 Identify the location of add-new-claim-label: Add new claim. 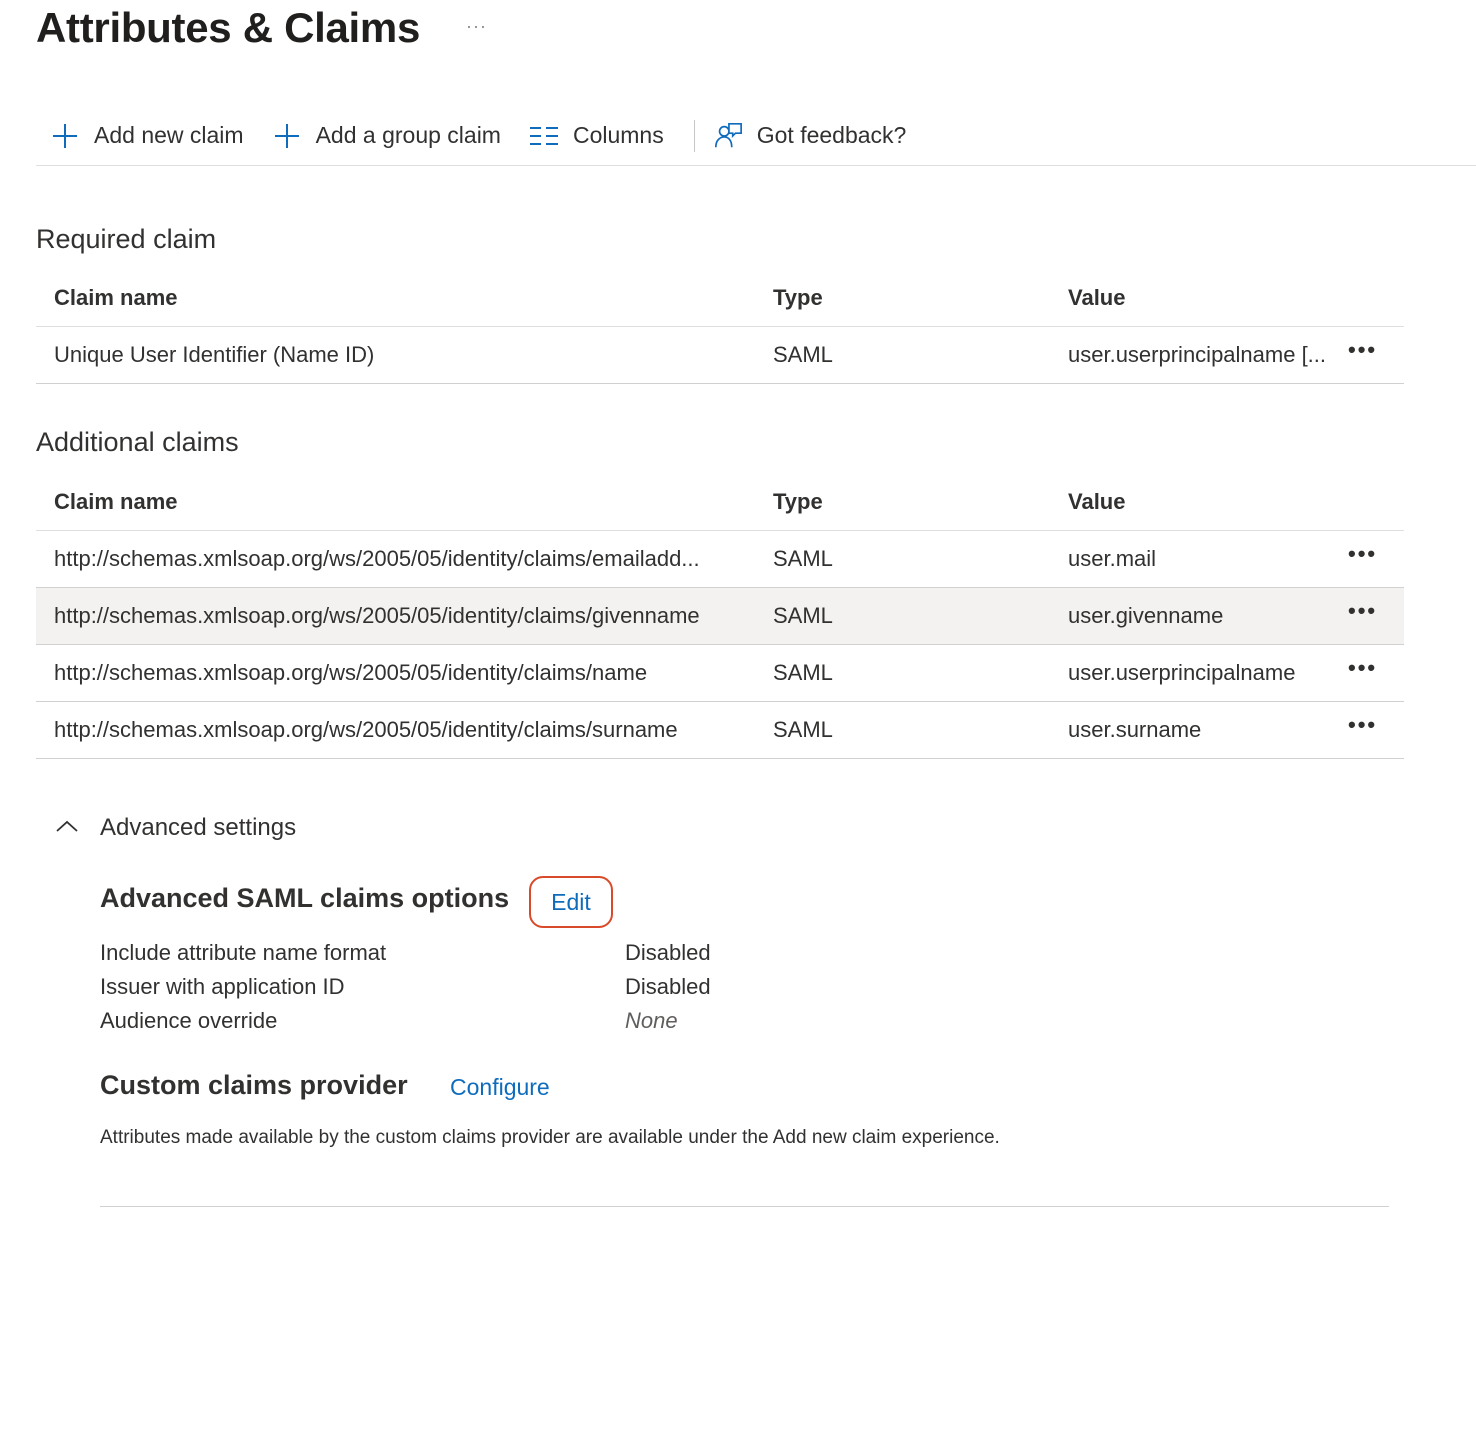
(169, 135).